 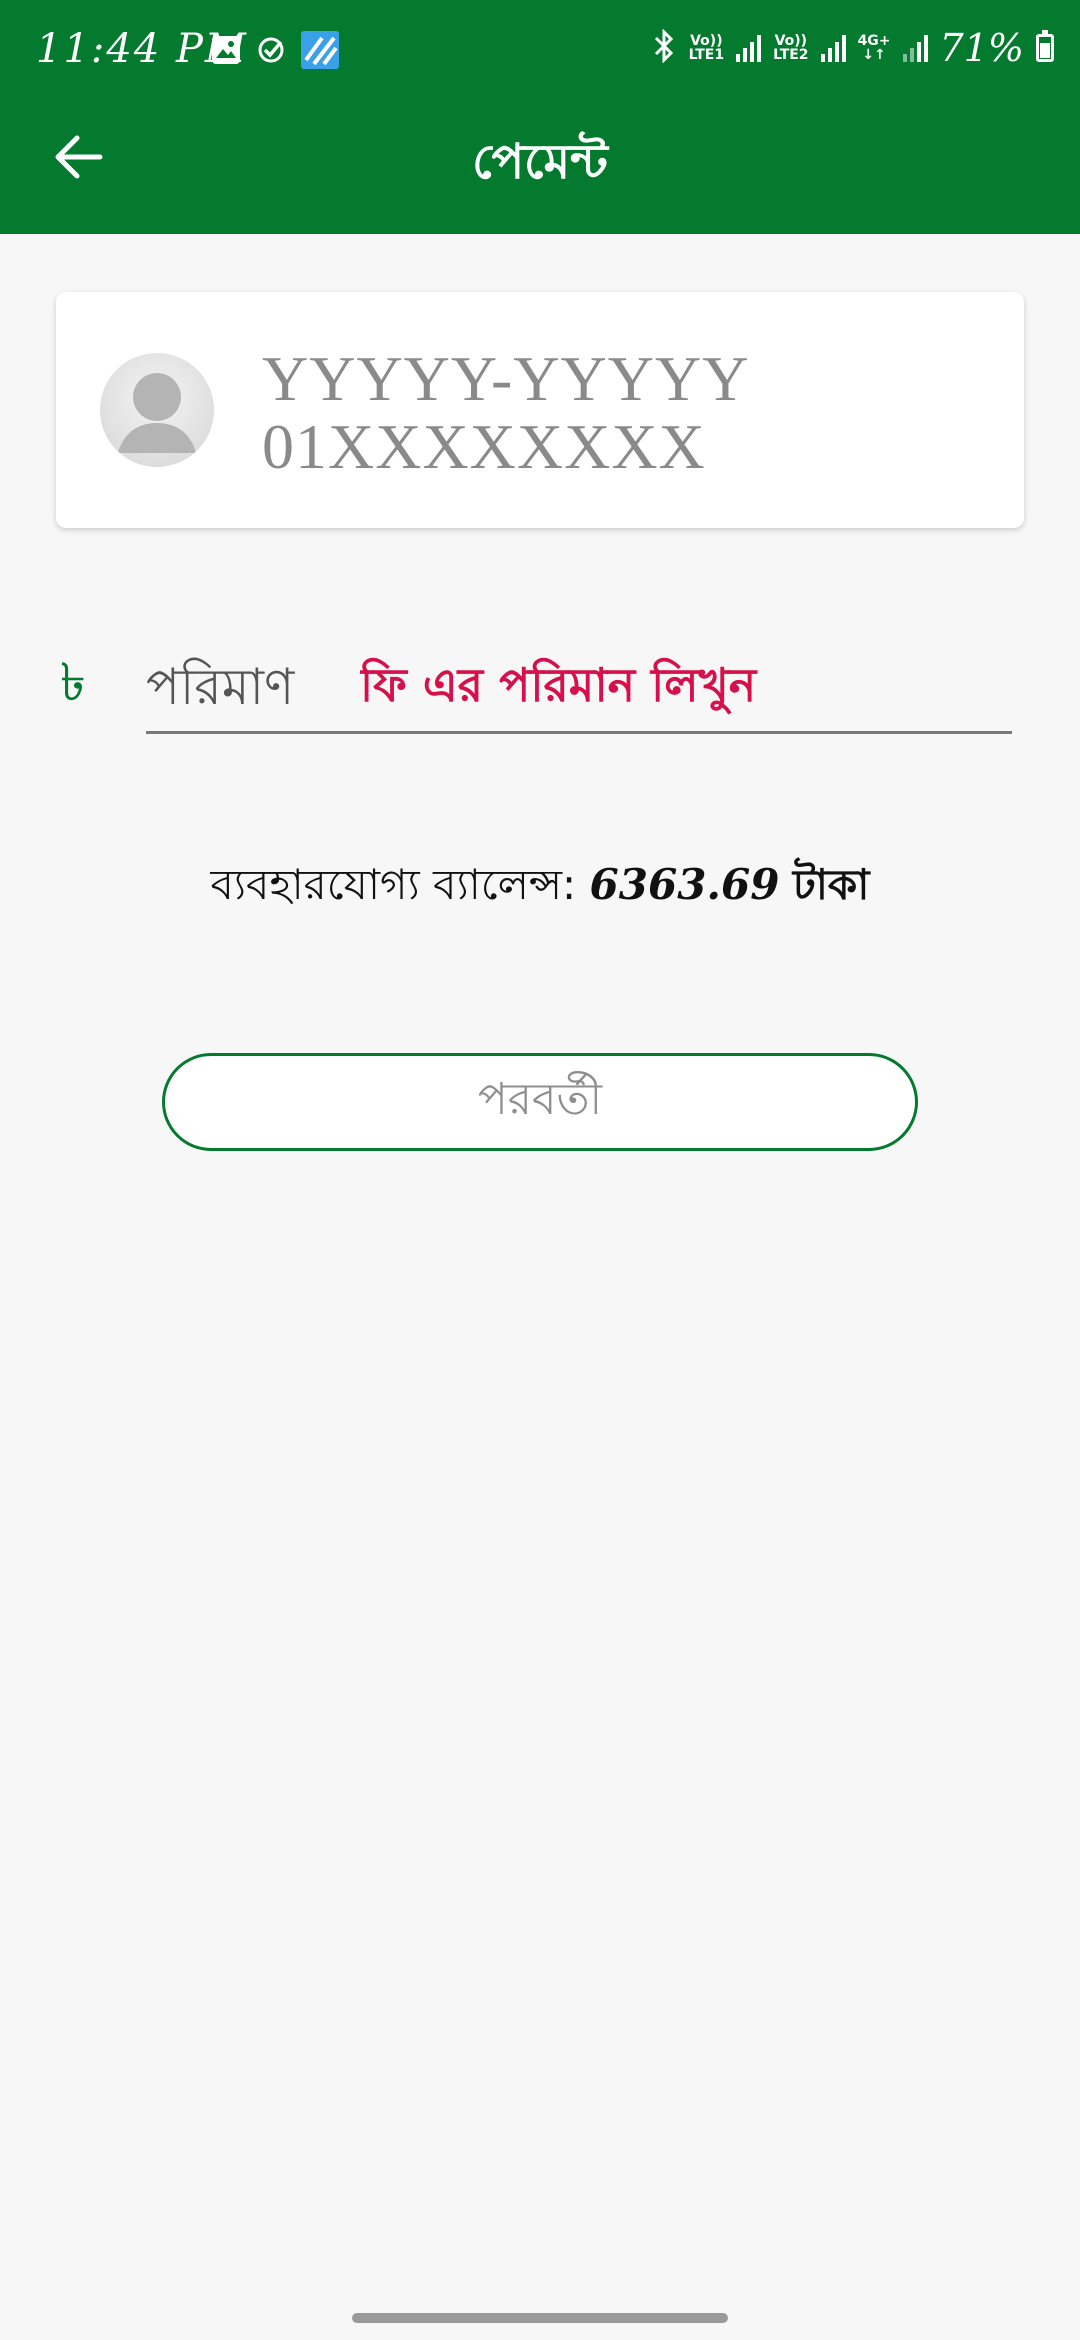 What do you see at coordinates (506, 378) in the screenshot?
I see `recipient-name: YYYYY-YYYYY` at bounding box center [506, 378].